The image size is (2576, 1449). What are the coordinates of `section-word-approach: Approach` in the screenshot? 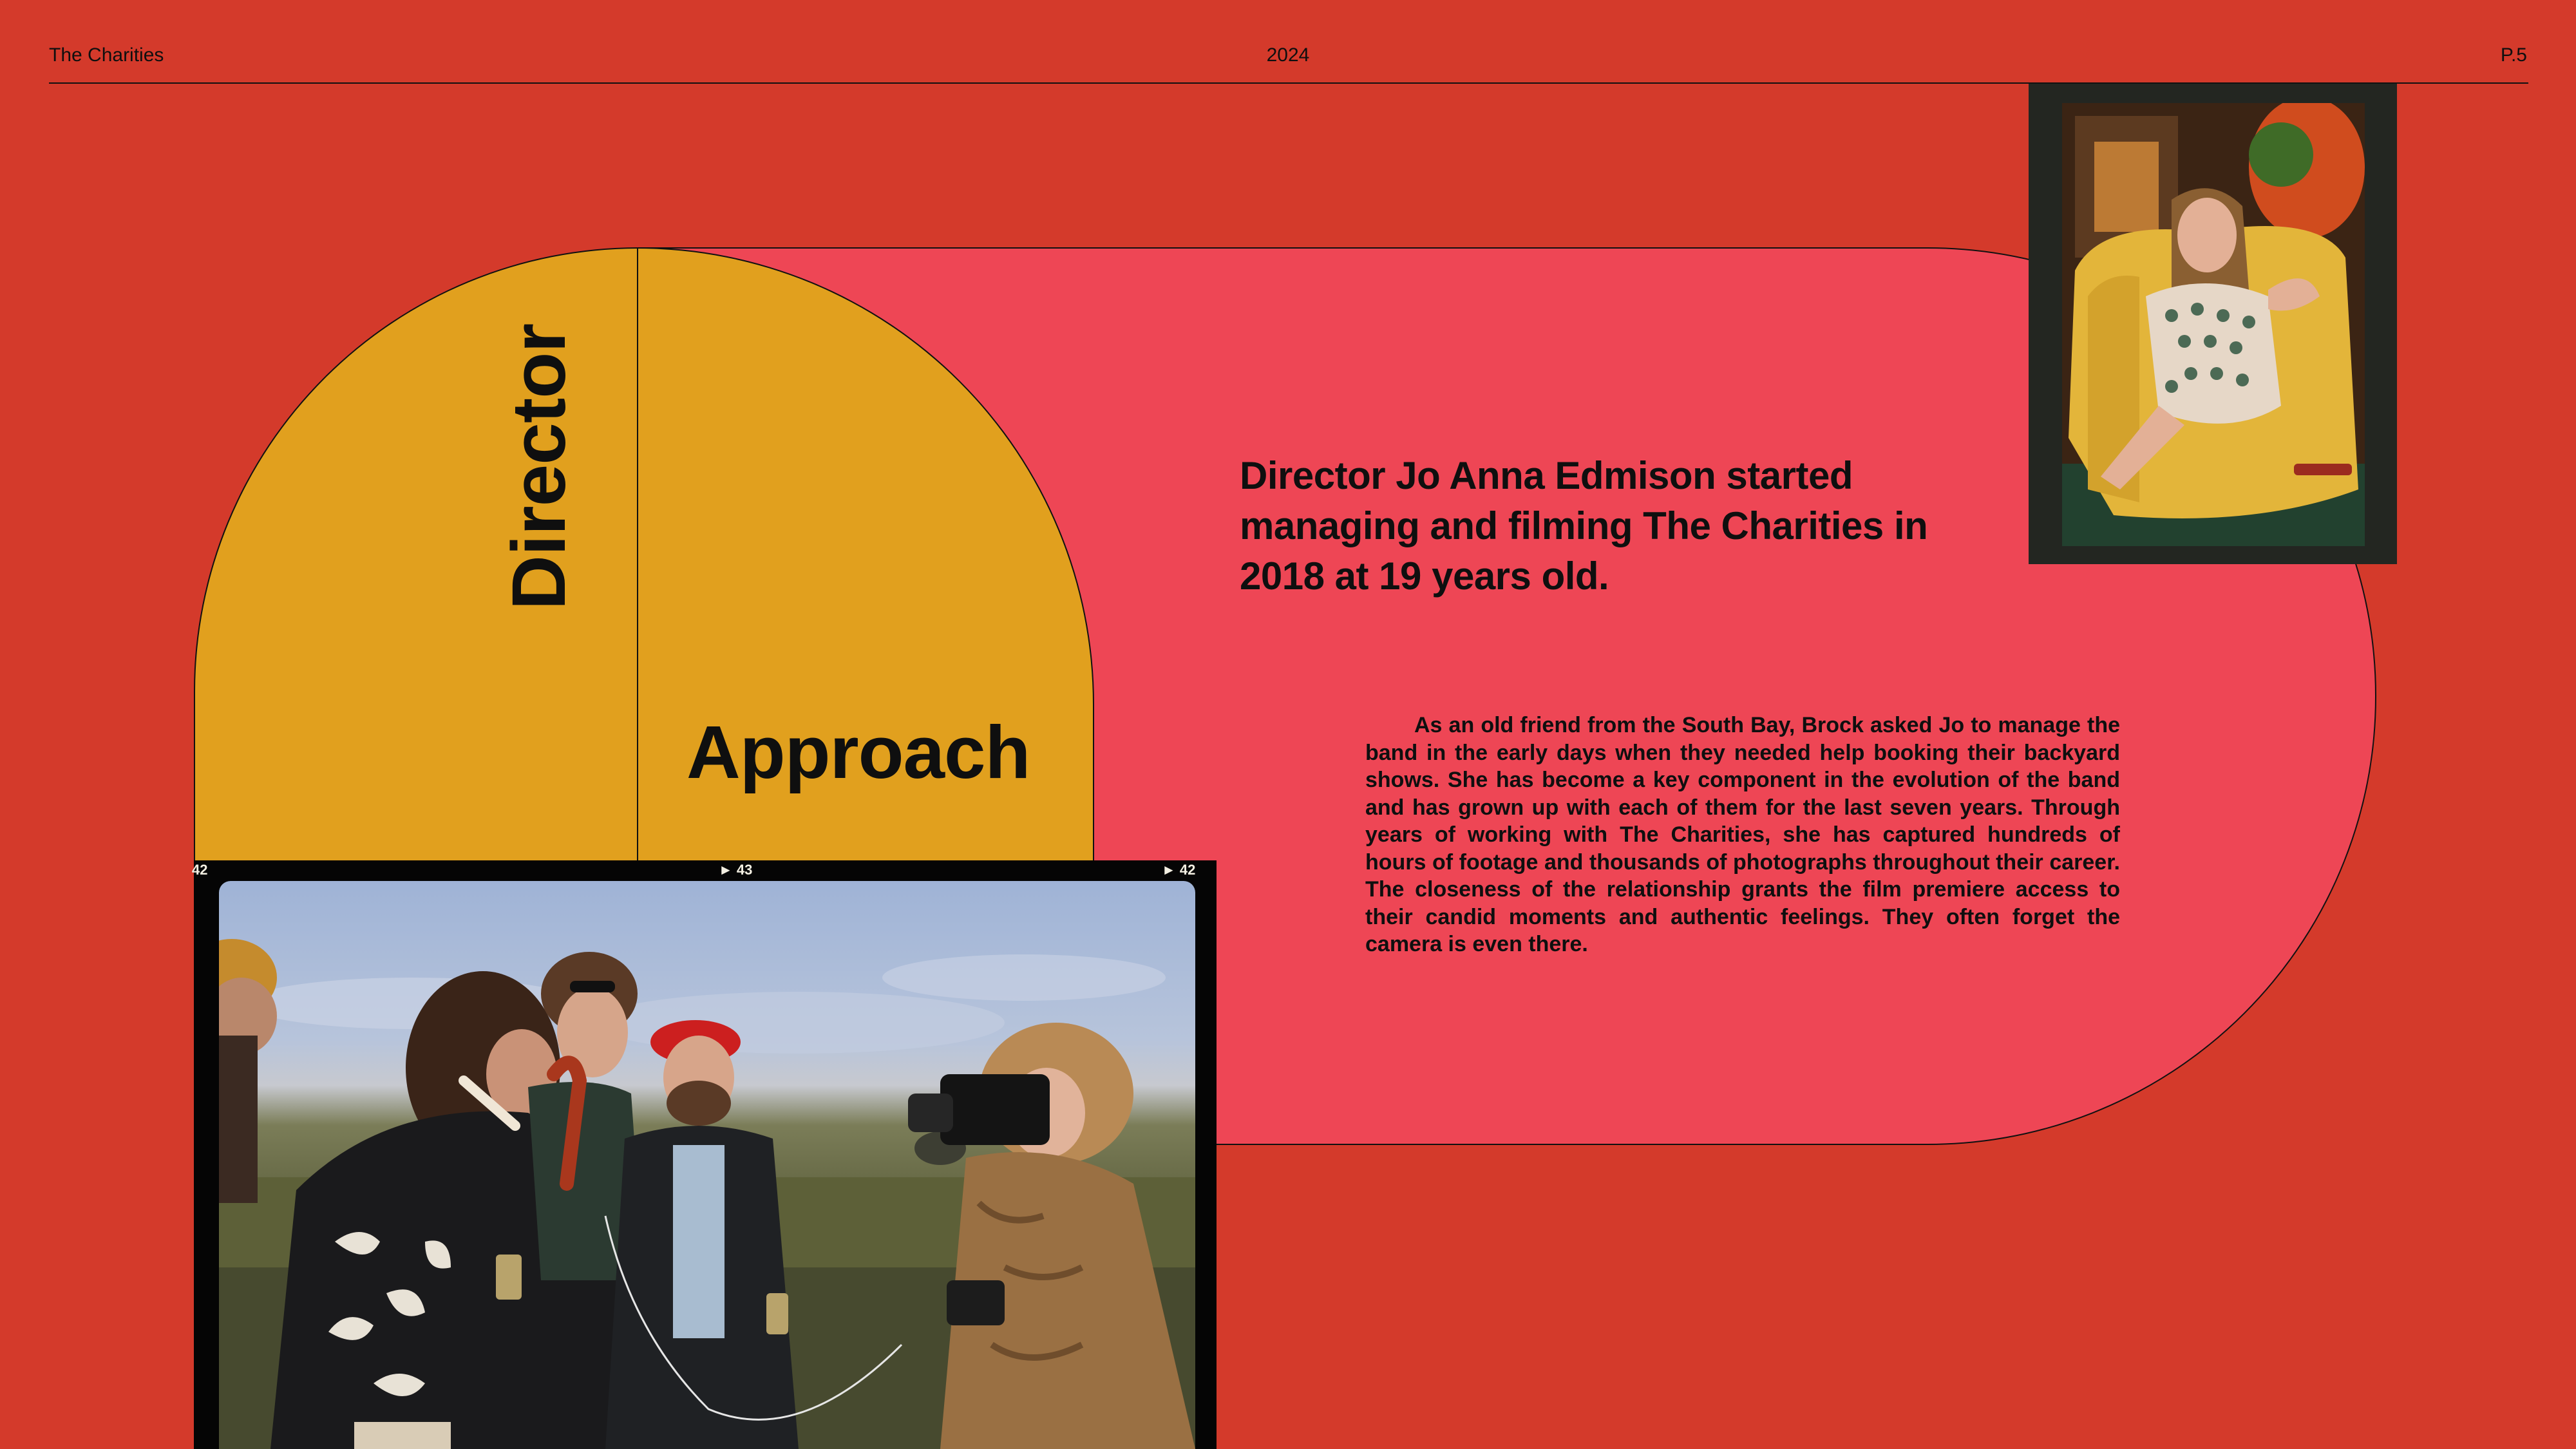 It's located at (858, 752).